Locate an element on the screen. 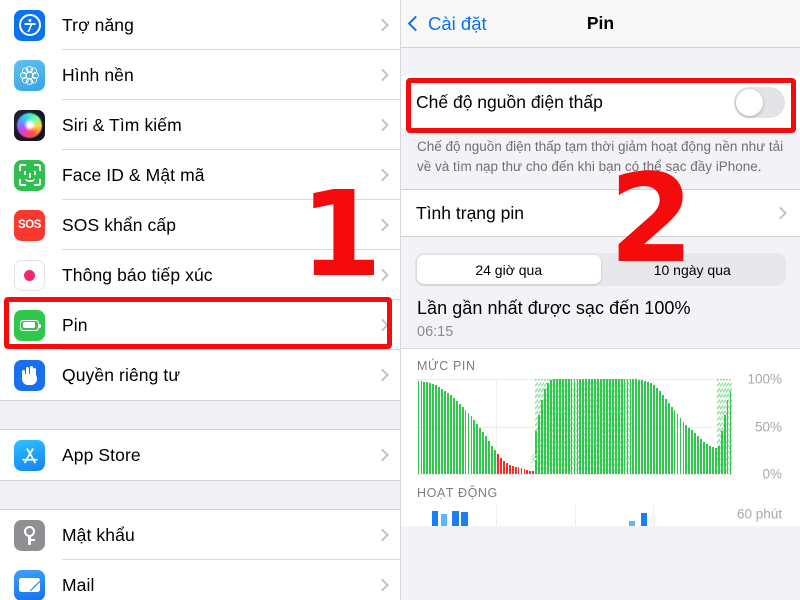 The height and width of the screenshot is (600, 800). sidebar-item-label: Hình nền is located at coordinates (98, 74).